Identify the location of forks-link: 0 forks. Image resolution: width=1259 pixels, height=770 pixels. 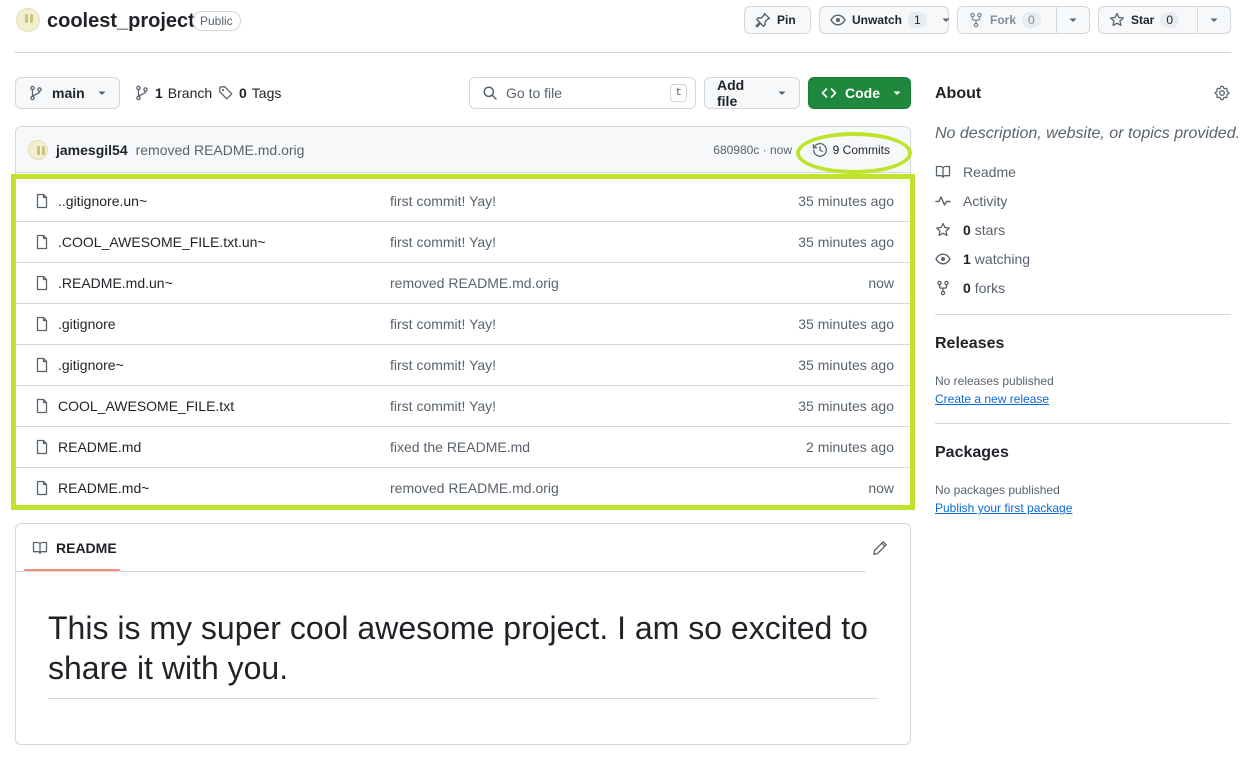
(970, 288).